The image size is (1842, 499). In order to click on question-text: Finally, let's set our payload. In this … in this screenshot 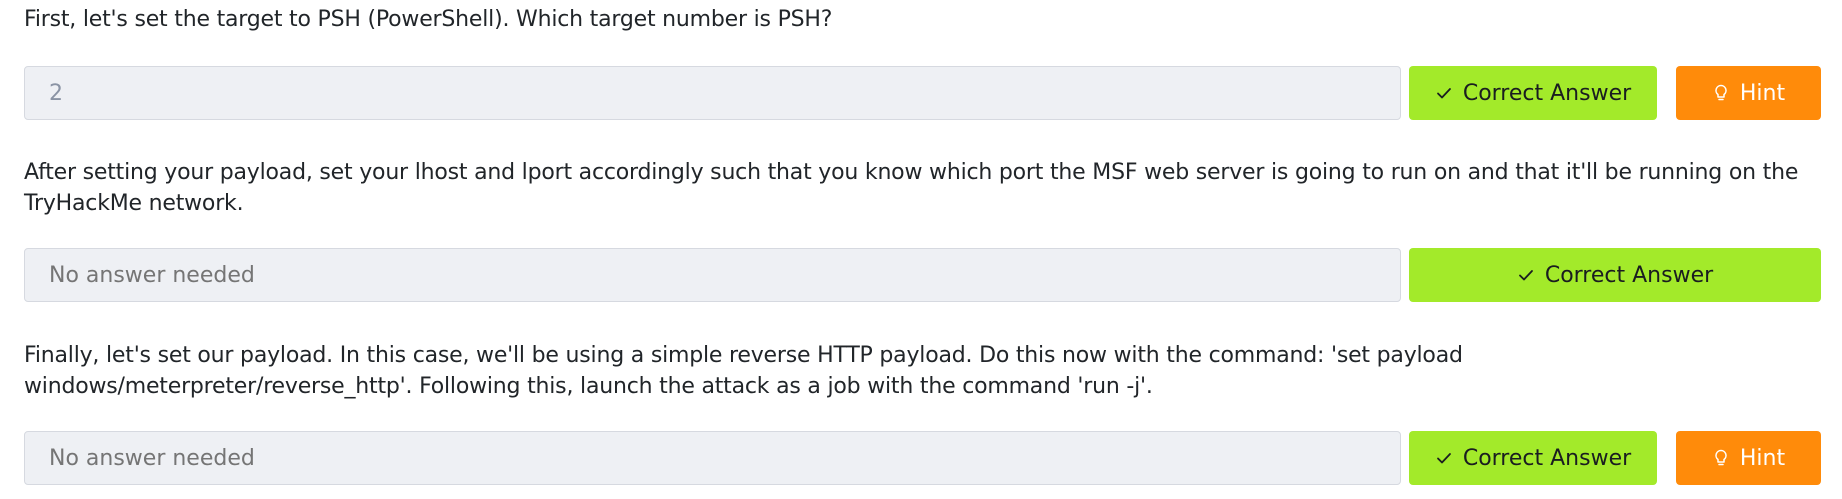, I will do `click(743, 371)`.